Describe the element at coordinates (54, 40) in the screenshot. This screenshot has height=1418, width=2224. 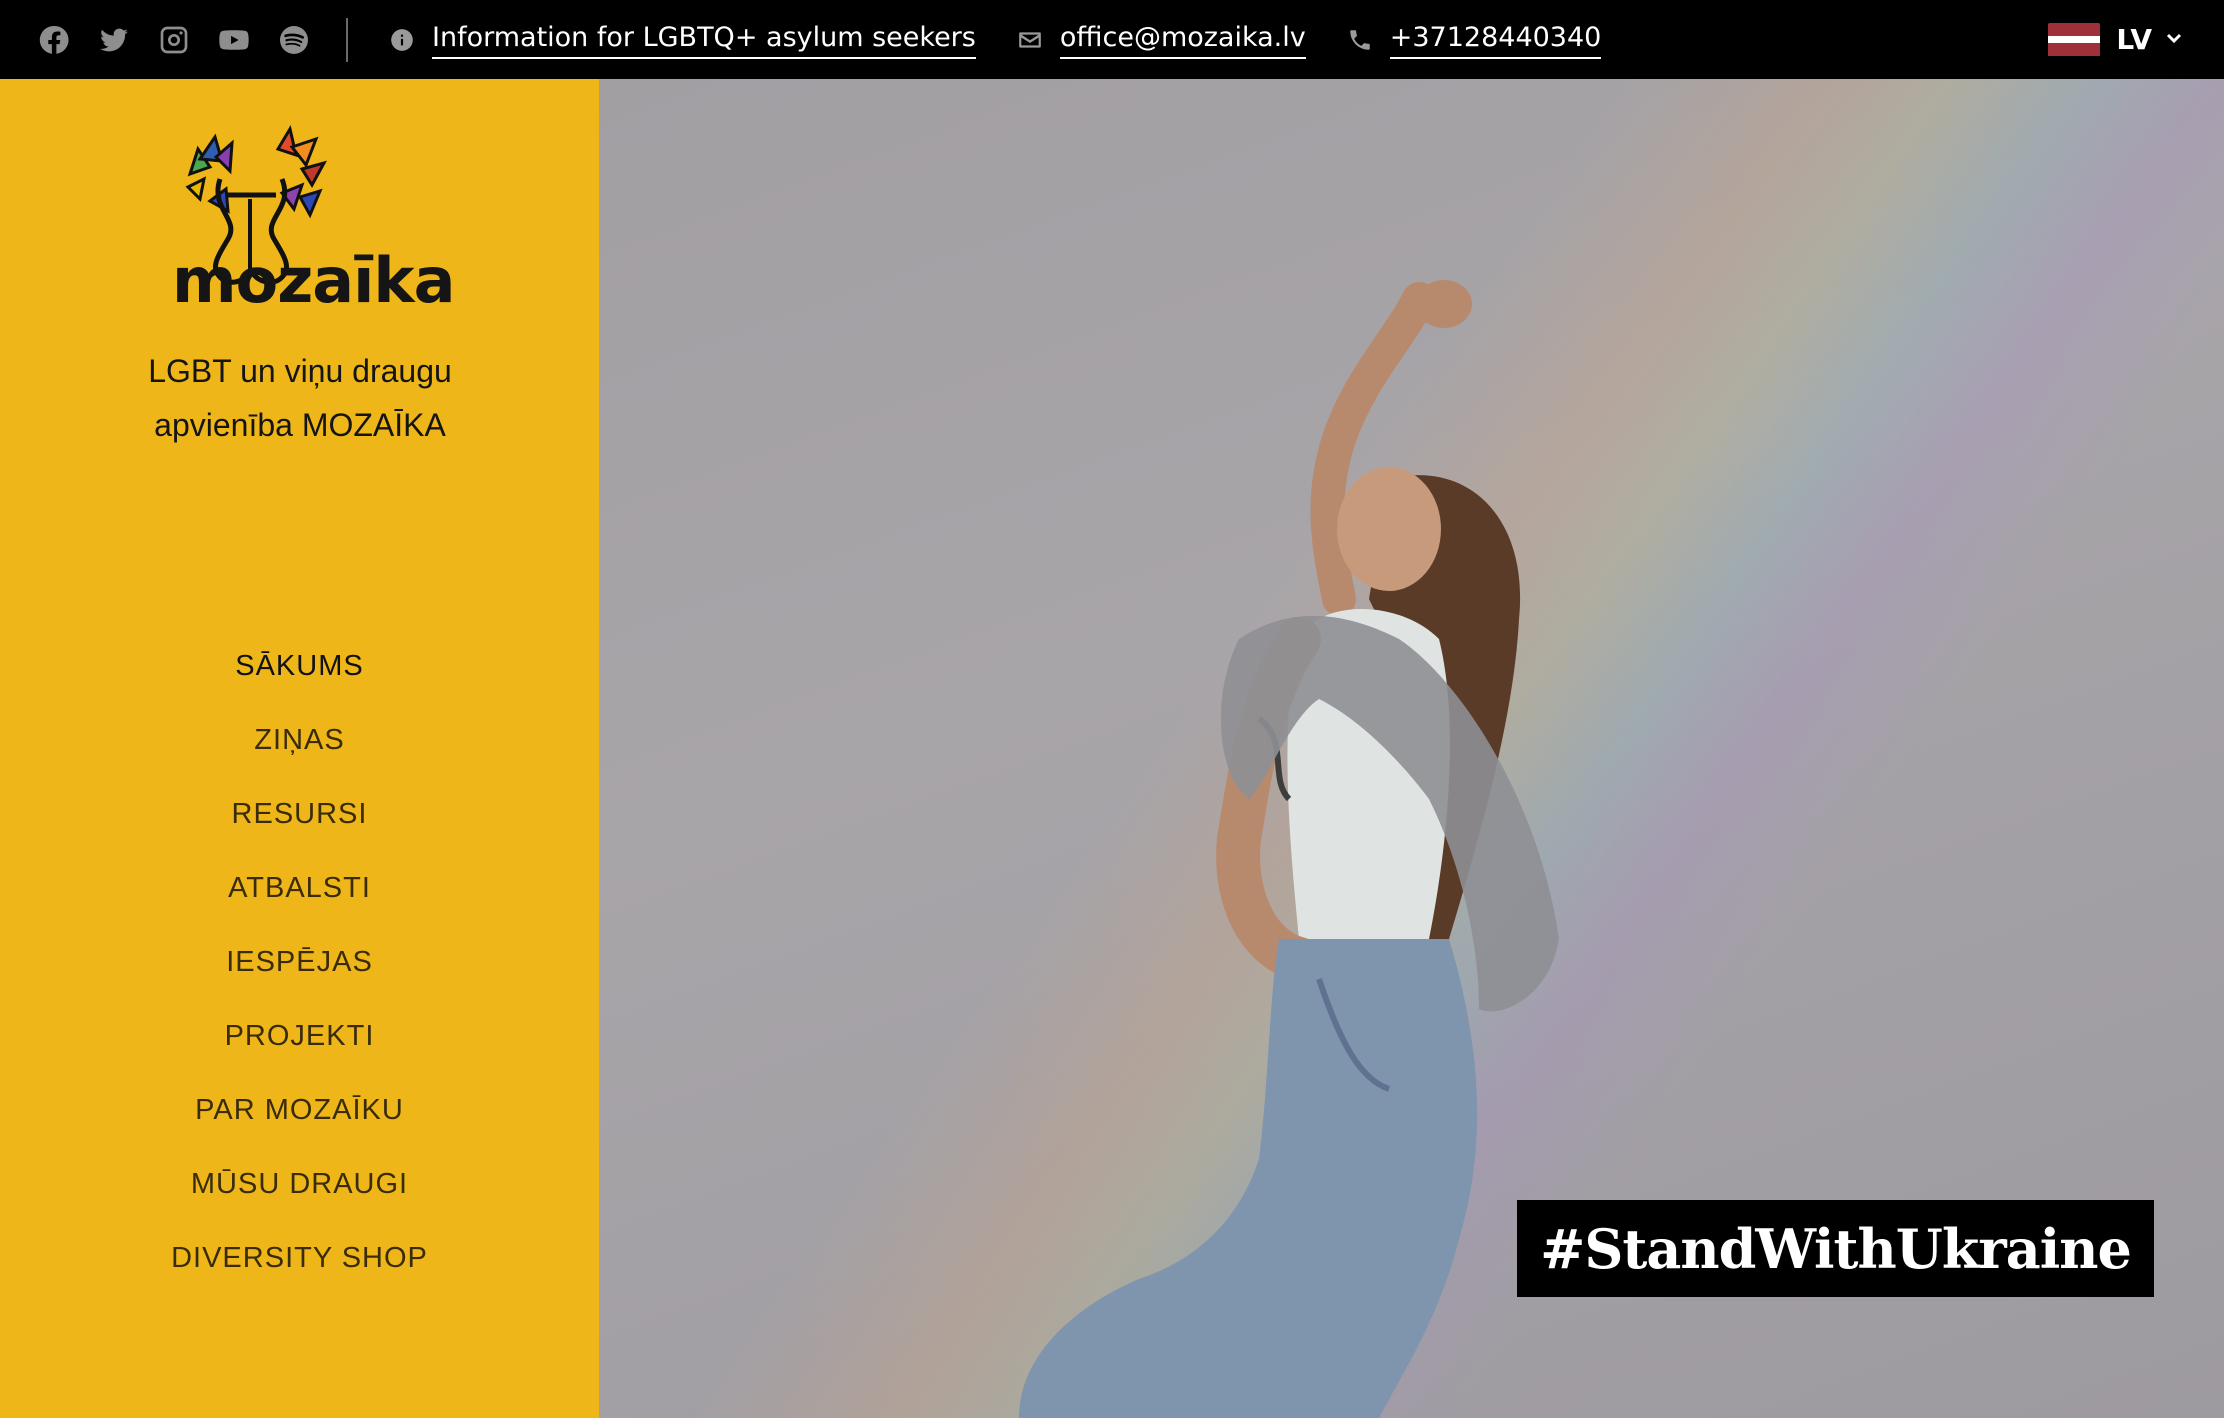
I see `facebook-icon` at that location.